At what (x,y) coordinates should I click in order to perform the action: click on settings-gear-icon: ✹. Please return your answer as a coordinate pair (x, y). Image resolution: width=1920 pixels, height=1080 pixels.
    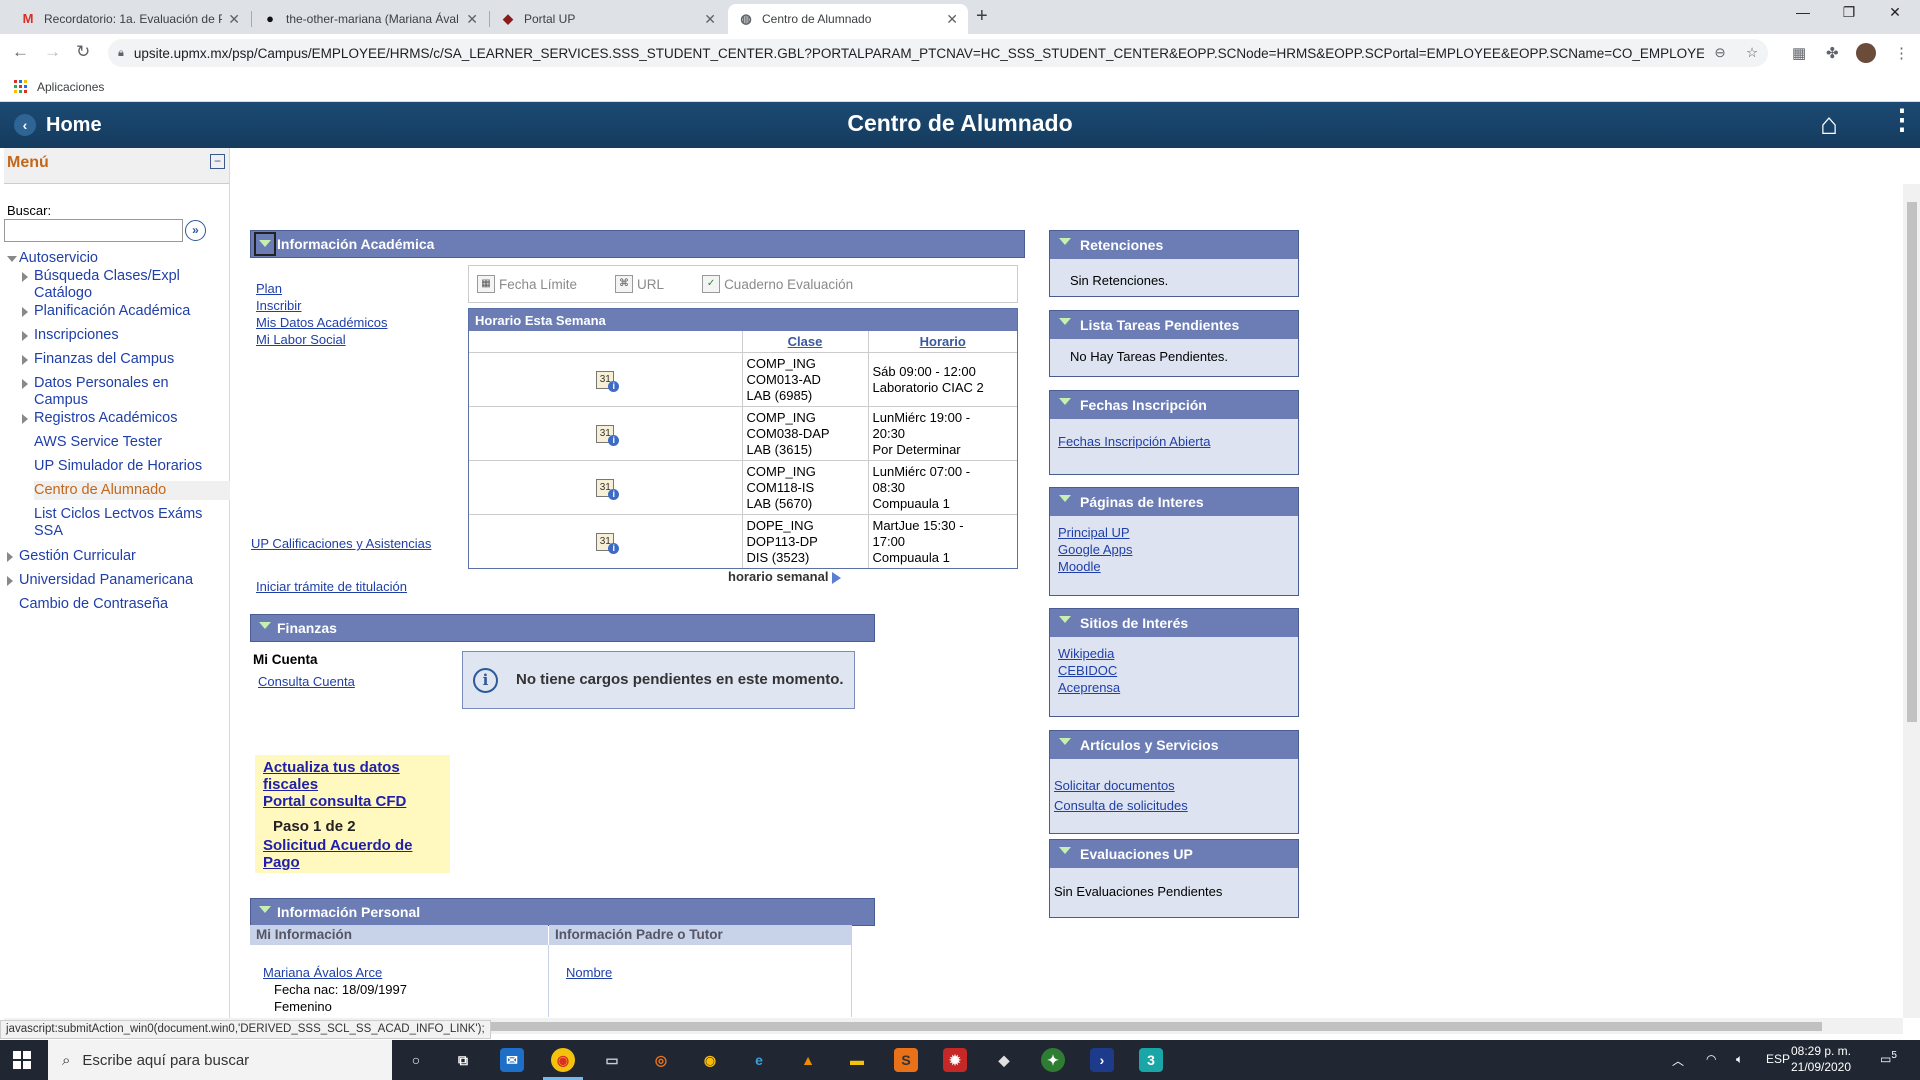
    Looking at the image, I should click on (955, 1060).